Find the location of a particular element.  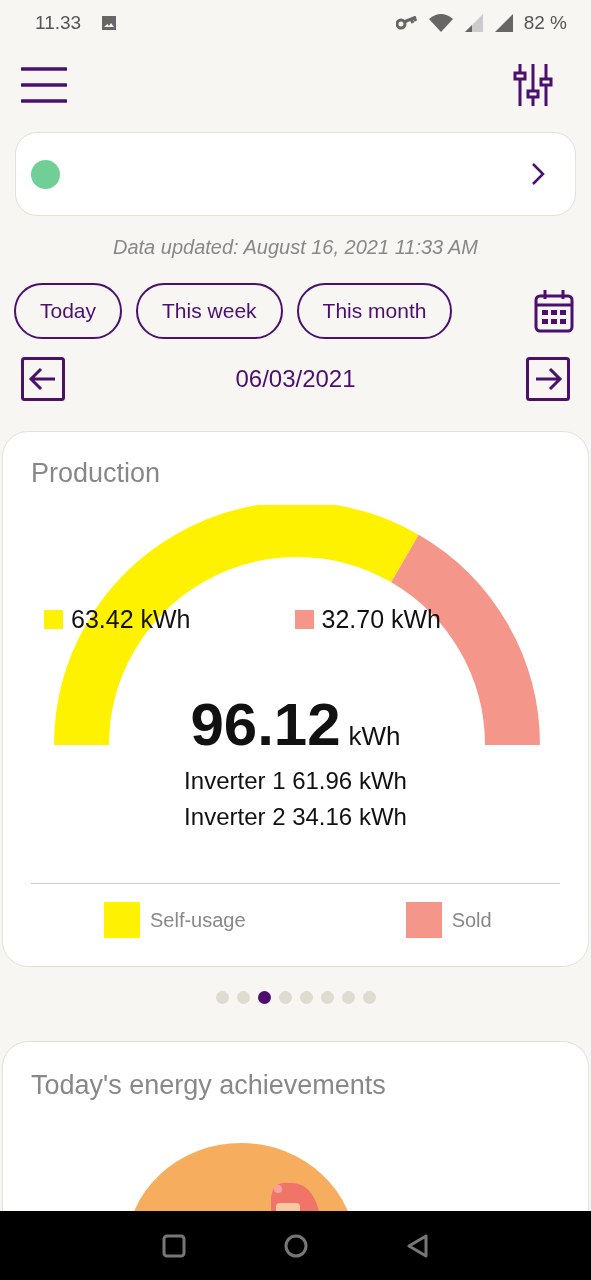

status-time: 11.33 is located at coordinates (58, 22).